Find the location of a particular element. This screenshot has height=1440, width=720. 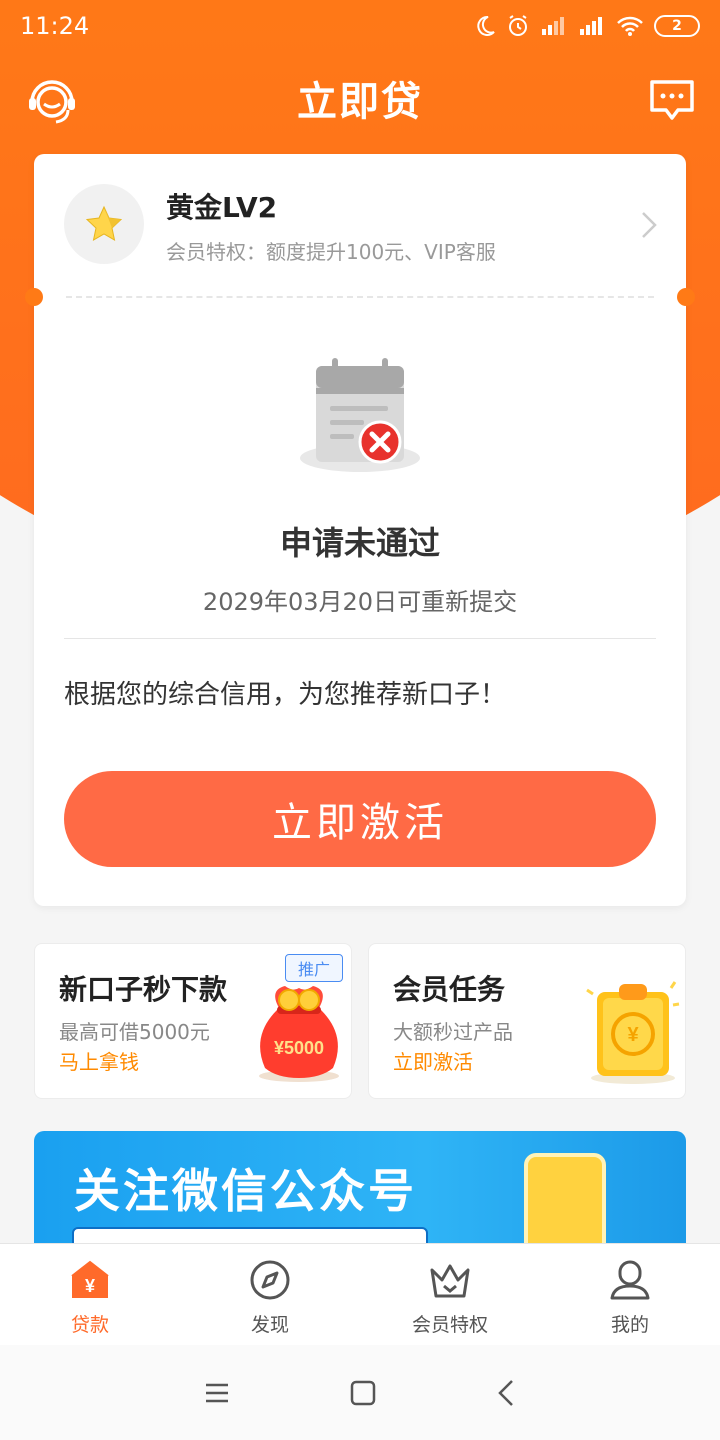

alarm-icon is located at coordinates (518, 25).